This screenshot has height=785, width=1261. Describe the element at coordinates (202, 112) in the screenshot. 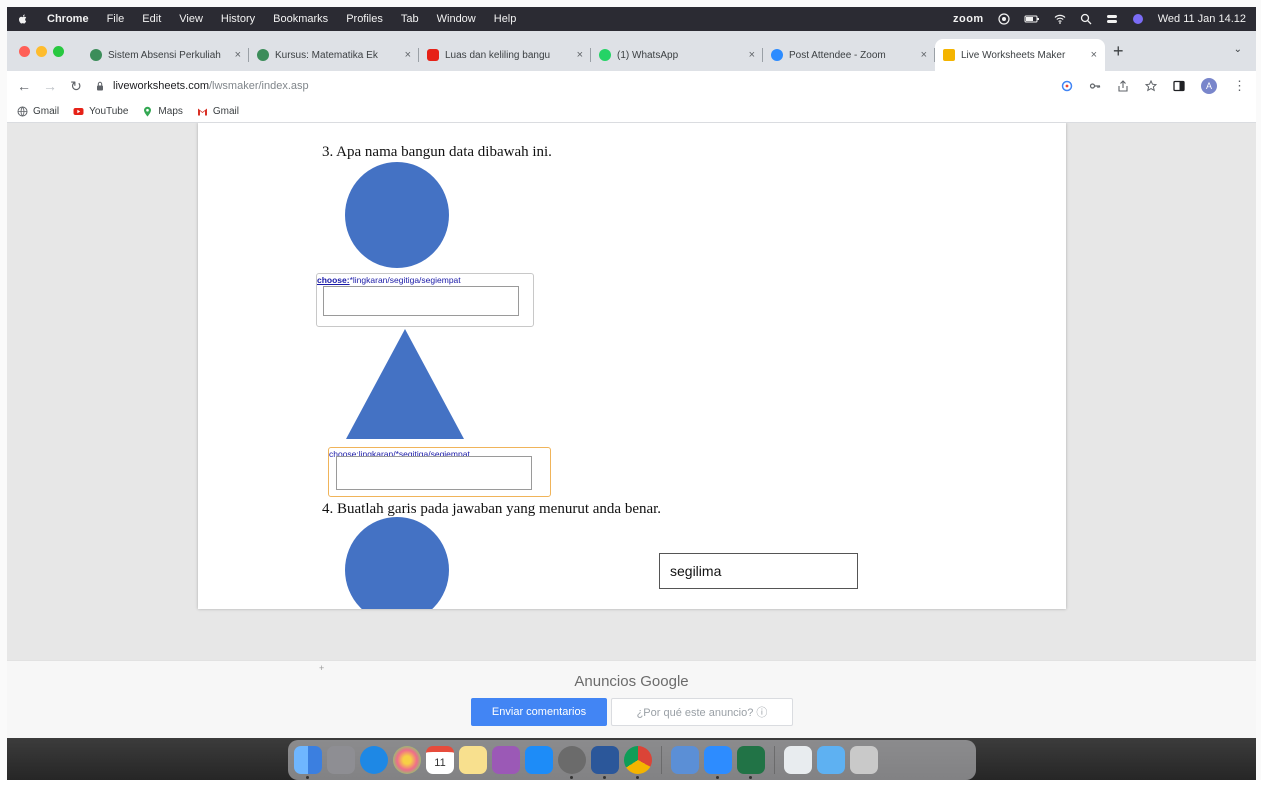

I see `gmail-icon` at that location.